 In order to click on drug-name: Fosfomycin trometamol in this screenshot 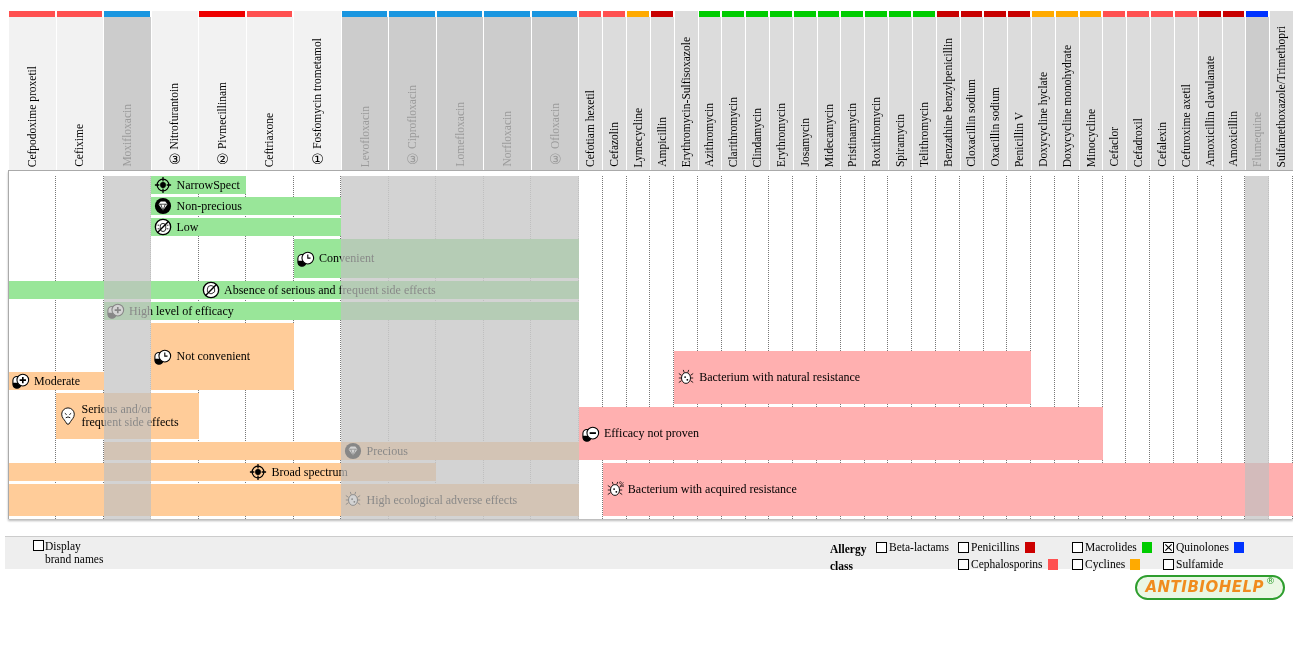, I will do `click(317, 93)`.